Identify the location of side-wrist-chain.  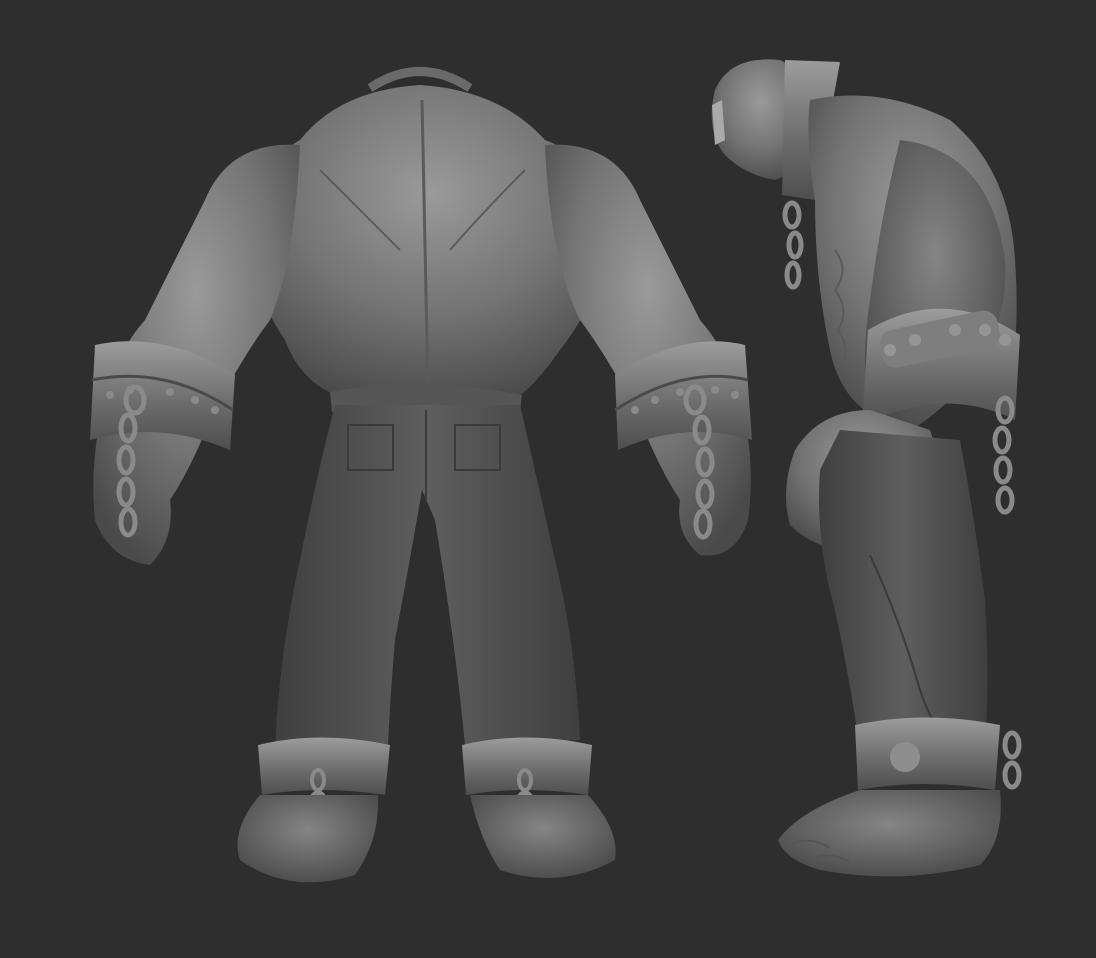
(1003, 455).